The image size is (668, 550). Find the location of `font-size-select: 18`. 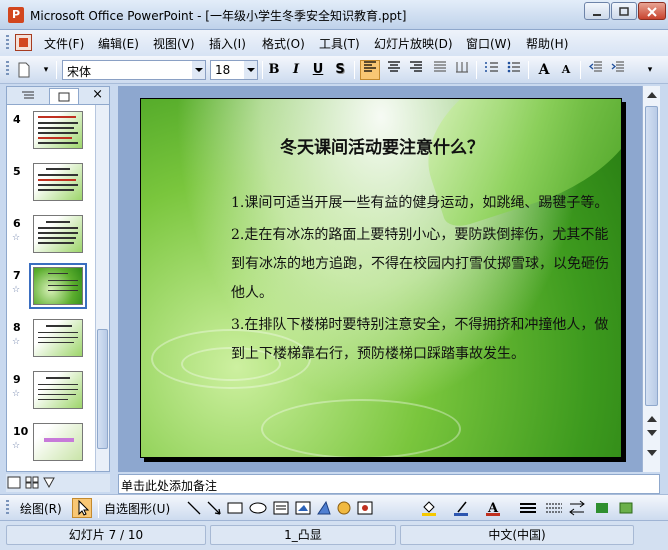

font-size-select: 18 is located at coordinates (234, 70).